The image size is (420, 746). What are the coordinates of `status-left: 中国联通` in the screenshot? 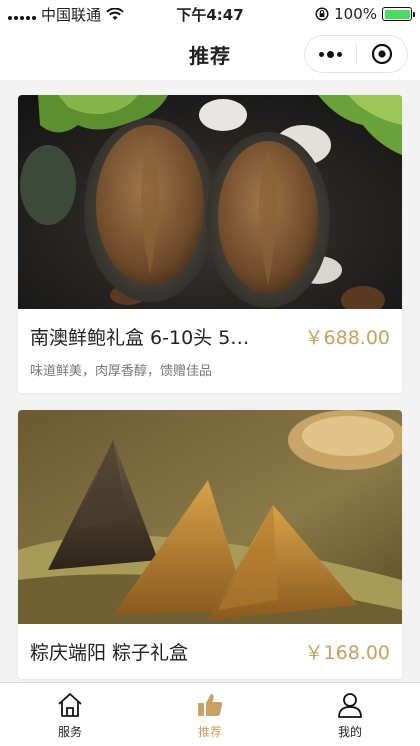 It's located at (66, 14).